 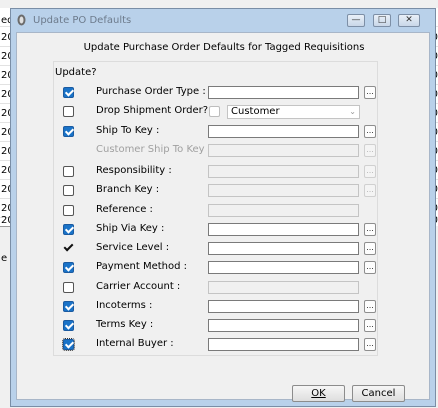 What do you see at coordinates (76, 72) in the screenshot?
I see `group-label: Update?` at bounding box center [76, 72].